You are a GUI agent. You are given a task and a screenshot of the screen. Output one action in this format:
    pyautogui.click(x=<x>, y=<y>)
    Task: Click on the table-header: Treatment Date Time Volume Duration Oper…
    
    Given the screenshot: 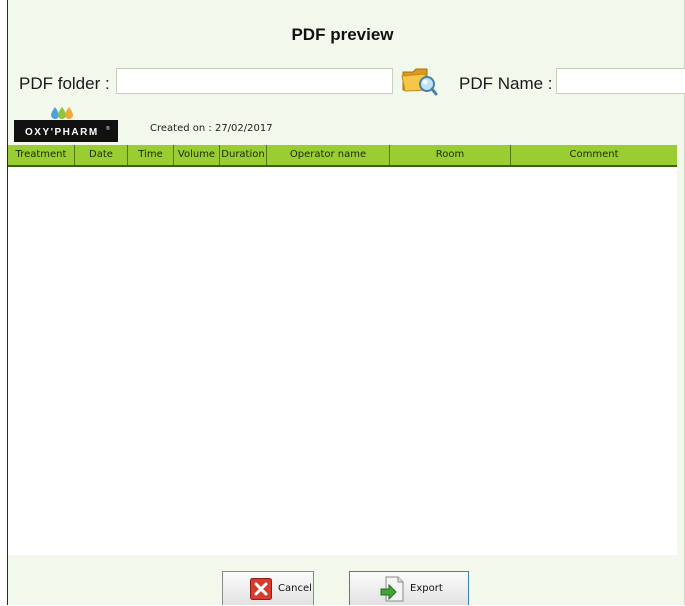 What is the action you would take?
    pyautogui.click(x=342, y=156)
    